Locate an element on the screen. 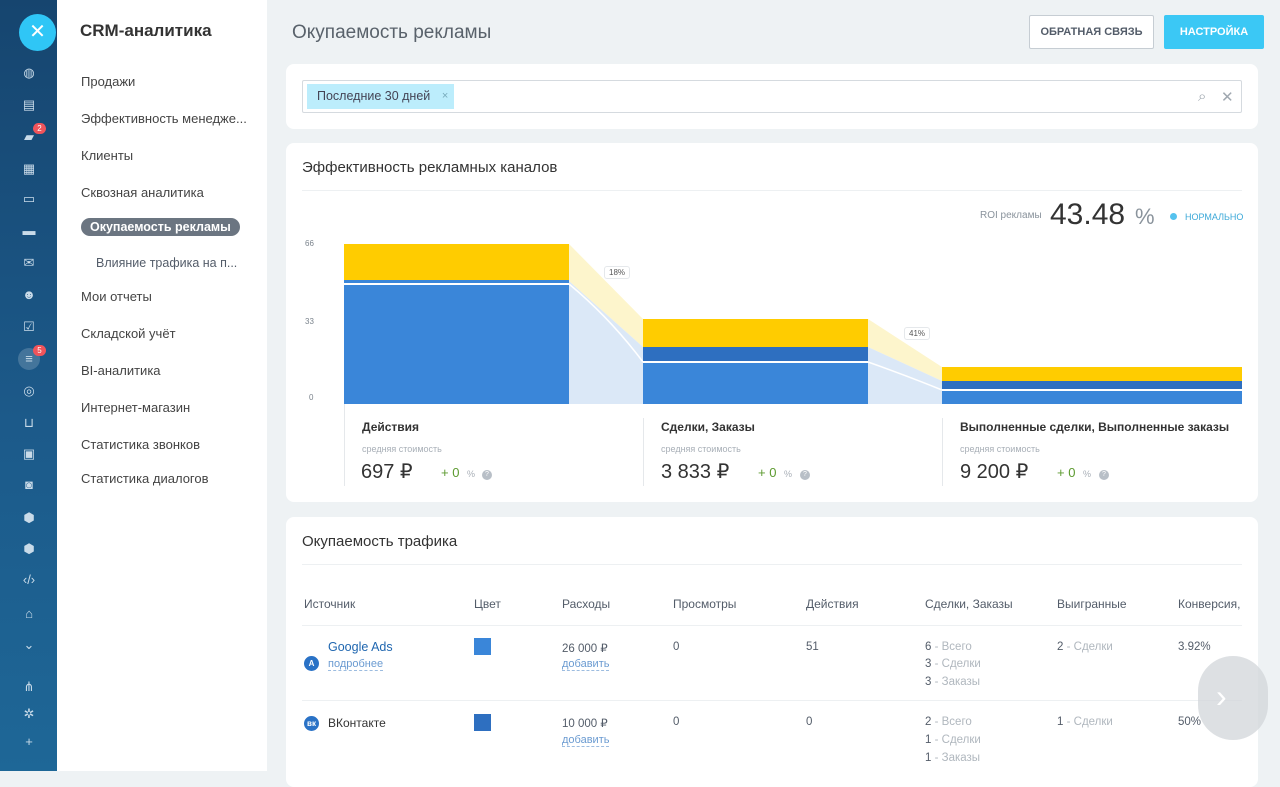 Image resolution: width=1280 pixels, height=787 pixels. stage-value: 9 200 ₽ is located at coordinates (994, 472).